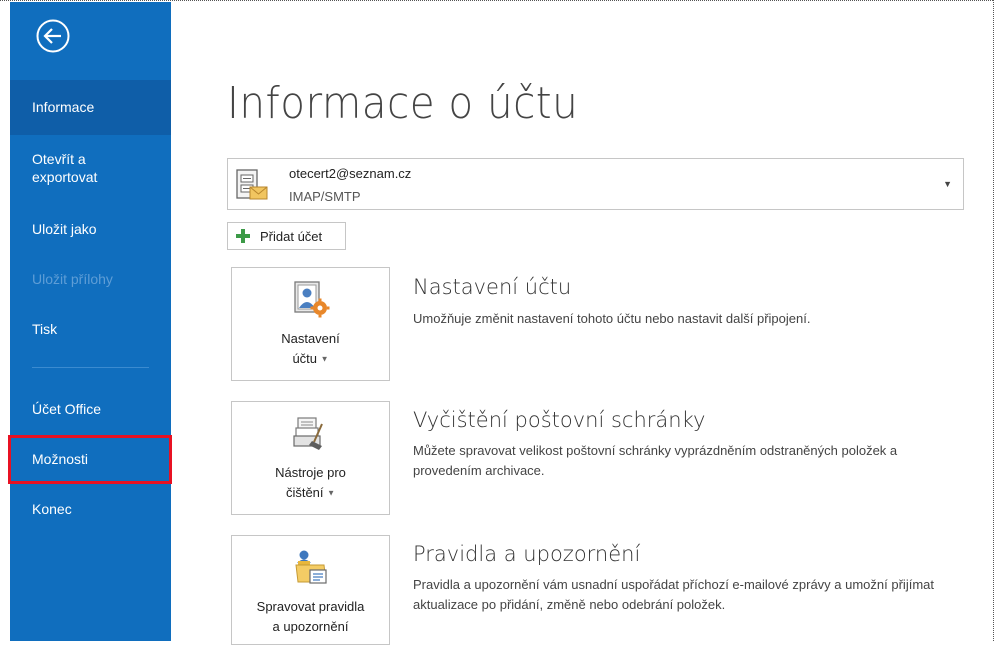  I want to click on tile-label-line1: Spravovat pravidla, so click(310, 606).